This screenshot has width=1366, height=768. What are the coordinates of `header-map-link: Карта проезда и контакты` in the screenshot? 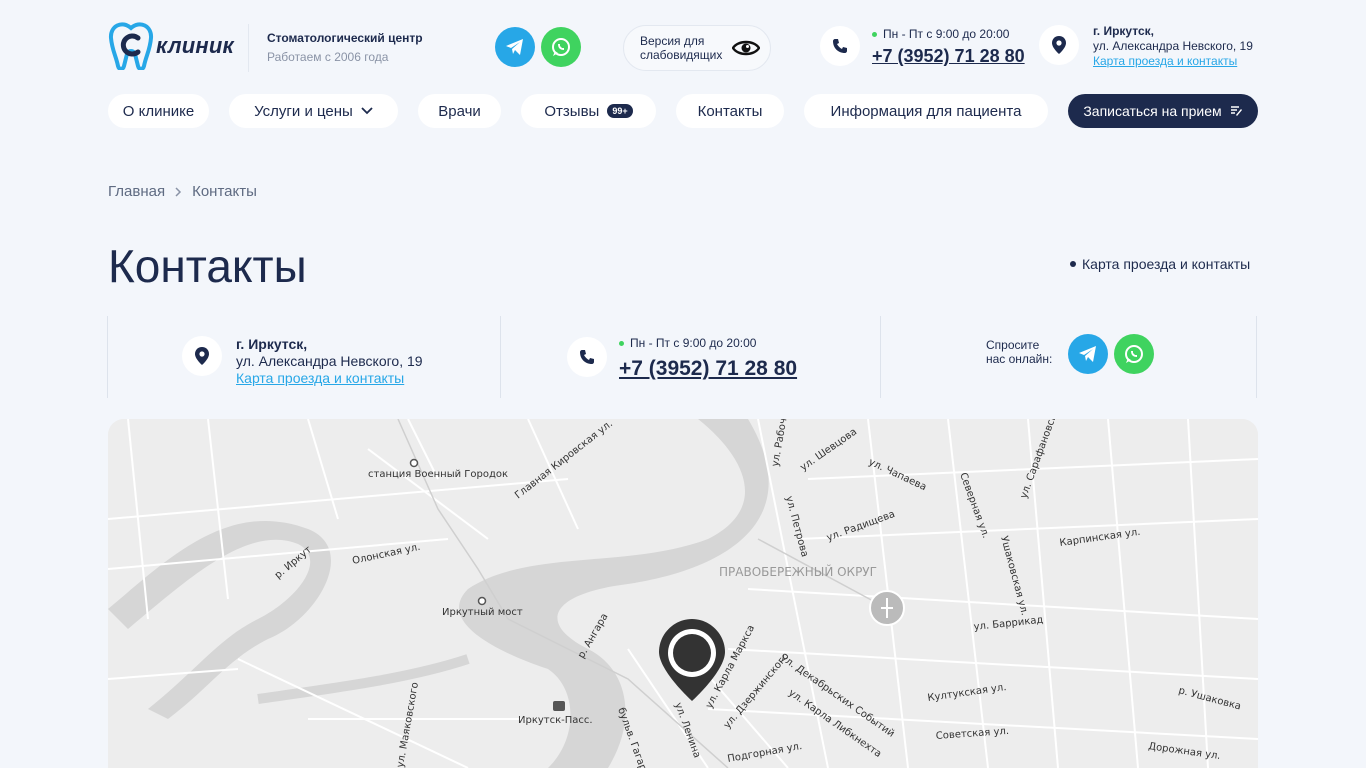 It's located at (1173, 61).